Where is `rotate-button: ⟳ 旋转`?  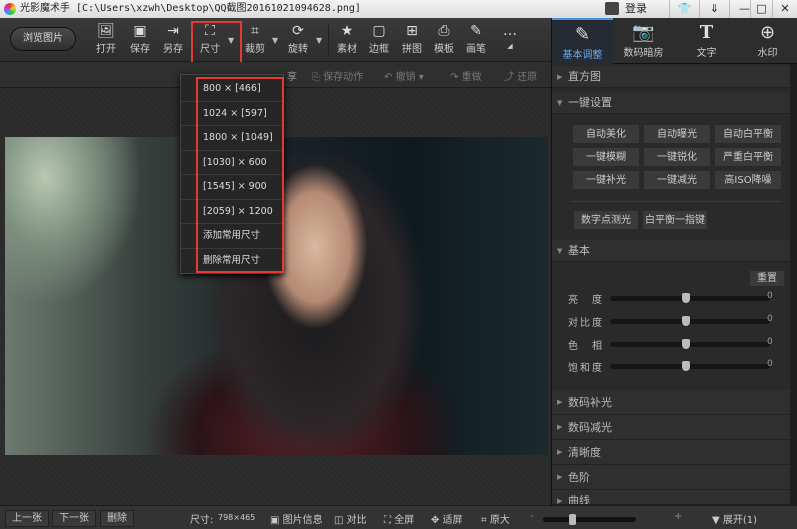
rotate-button: ⟳ 旋转 is located at coordinates (298, 38).